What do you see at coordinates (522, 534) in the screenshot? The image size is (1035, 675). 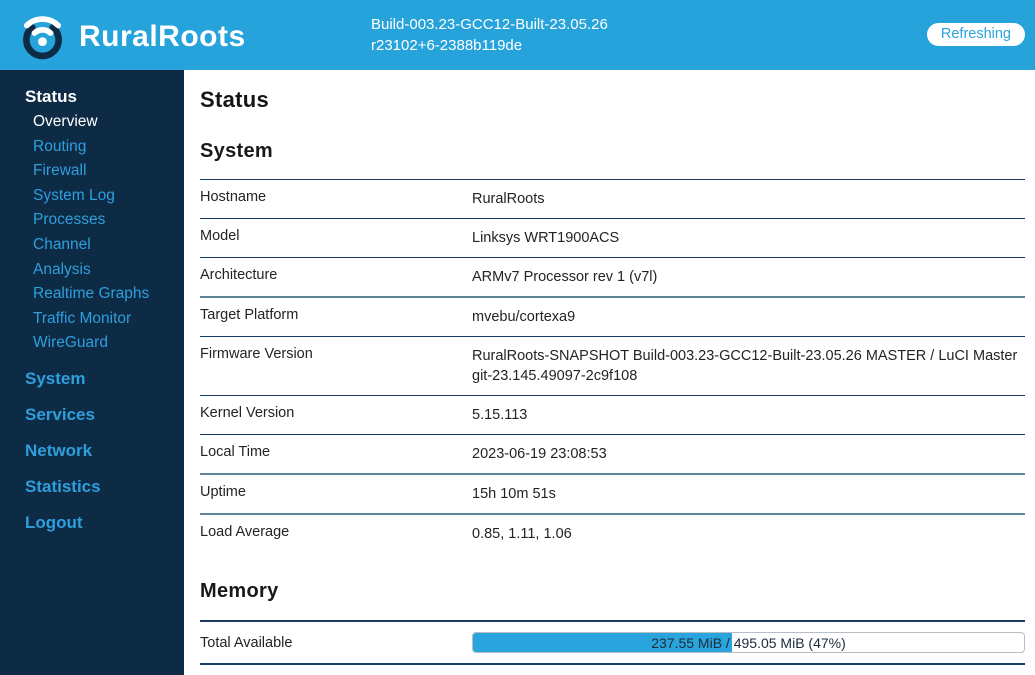 I see `row-value: 0.85, 1.11, 1.06` at bounding box center [522, 534].